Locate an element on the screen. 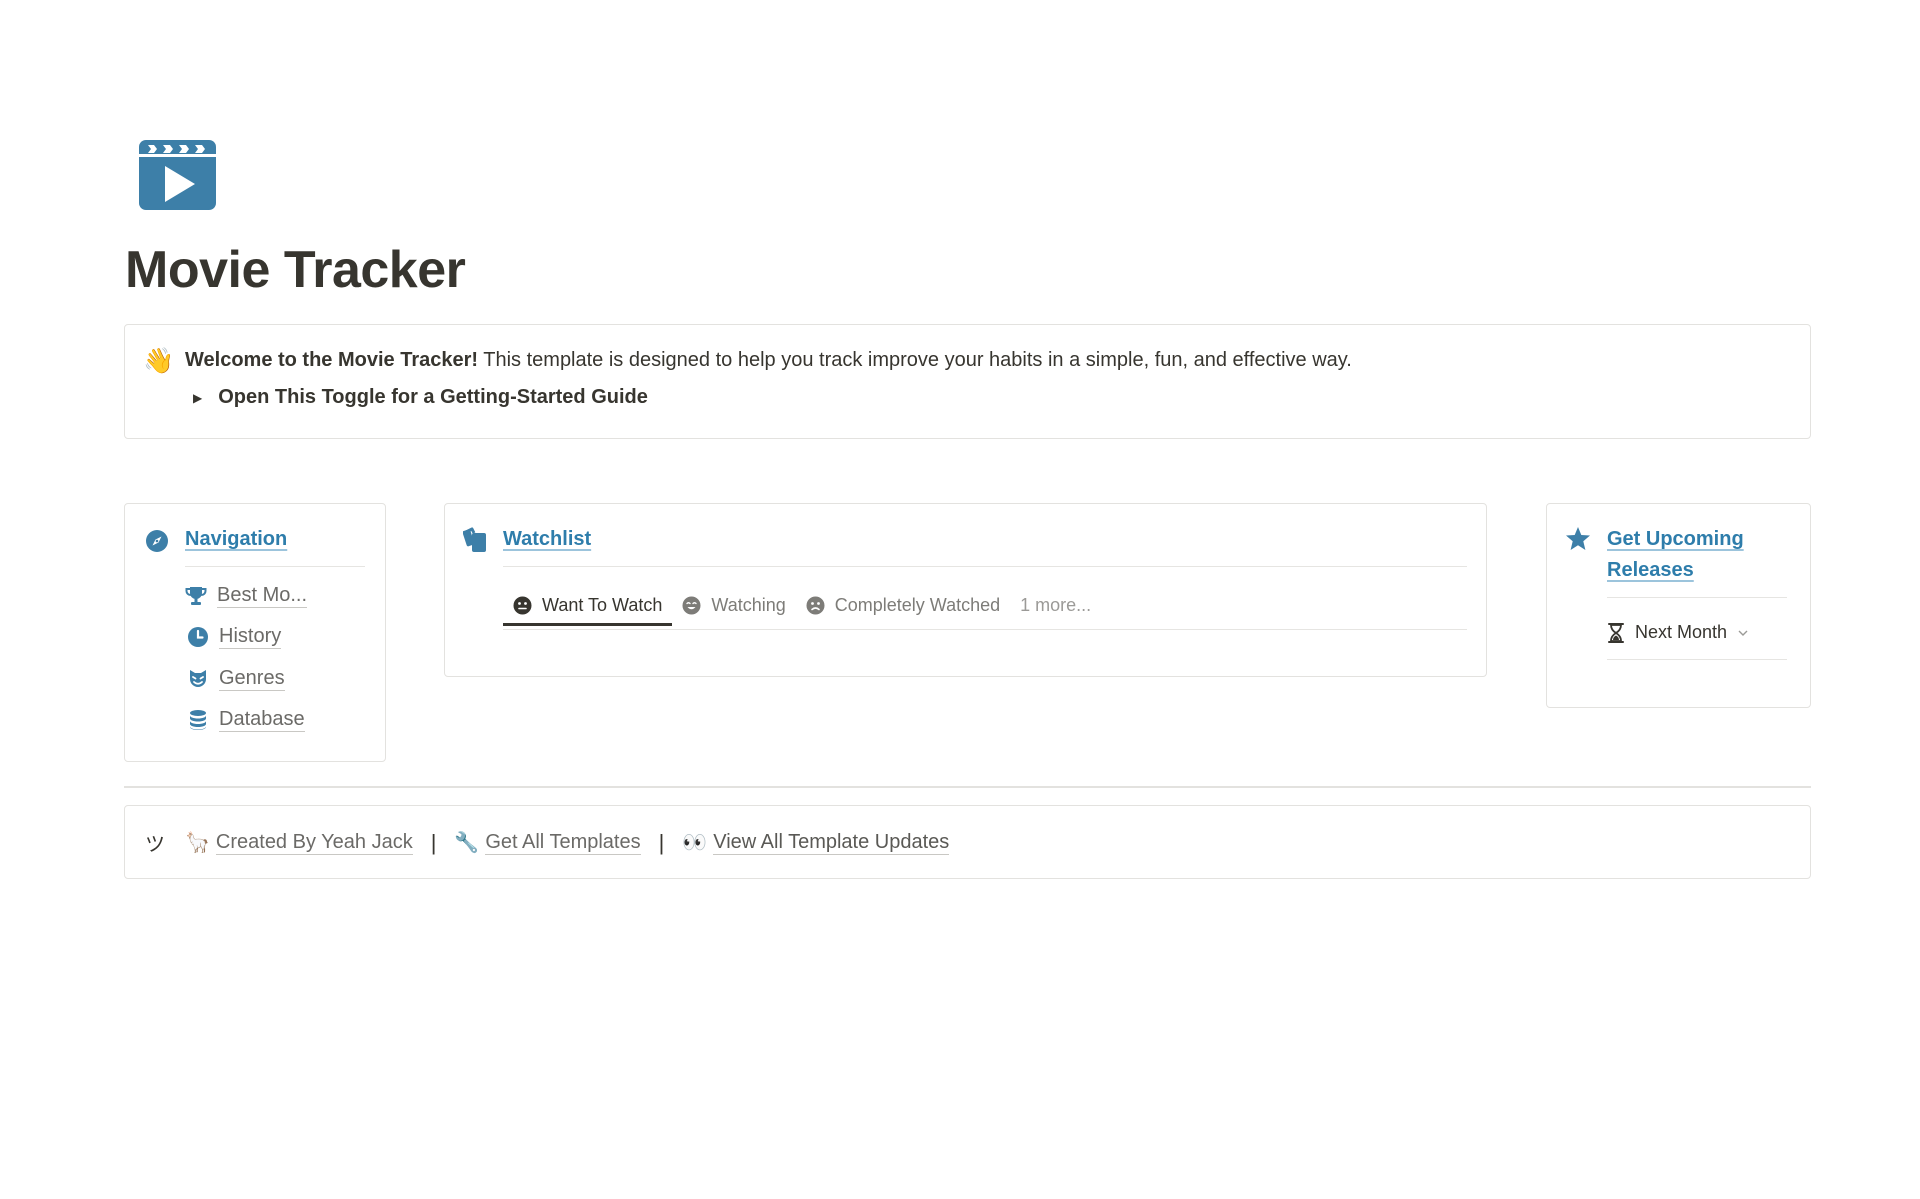  tab-want-to-watch: Want To Watch is located at coordinates (588, 605).